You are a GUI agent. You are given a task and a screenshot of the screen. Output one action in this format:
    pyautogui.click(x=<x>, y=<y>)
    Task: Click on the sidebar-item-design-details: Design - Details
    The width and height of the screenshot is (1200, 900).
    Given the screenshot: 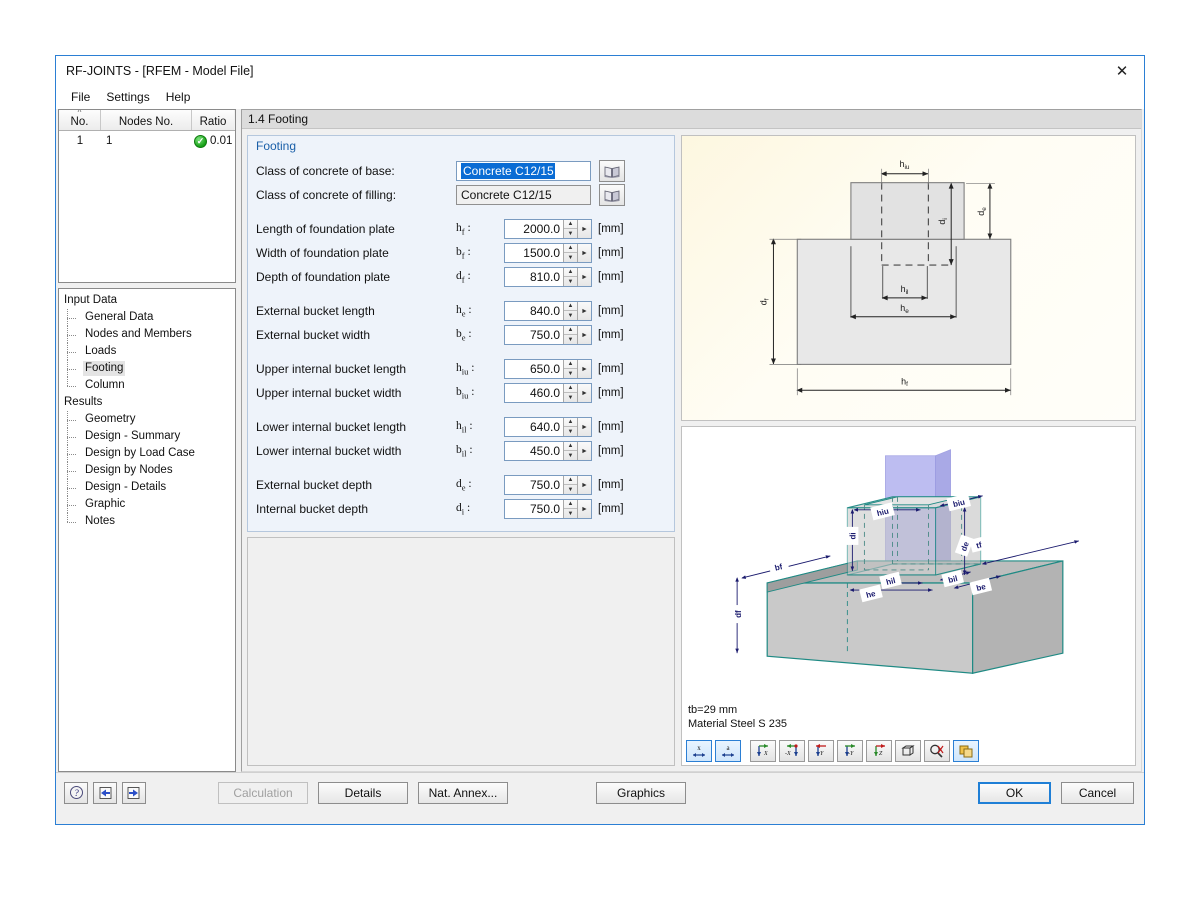 What is the action you would take?
    pyautogui.click(x=151, y=487)
    